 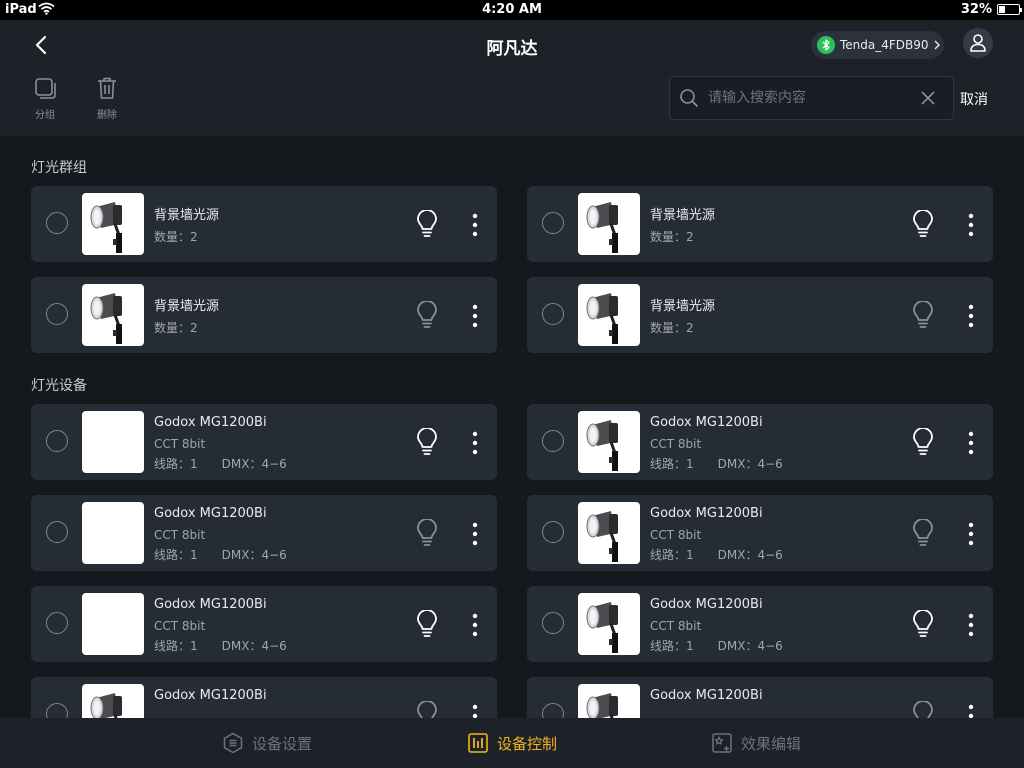 What do you see at coordinates (689, 98) in the screenshot?
I see `search-icon` at bounding box center [689, 98].